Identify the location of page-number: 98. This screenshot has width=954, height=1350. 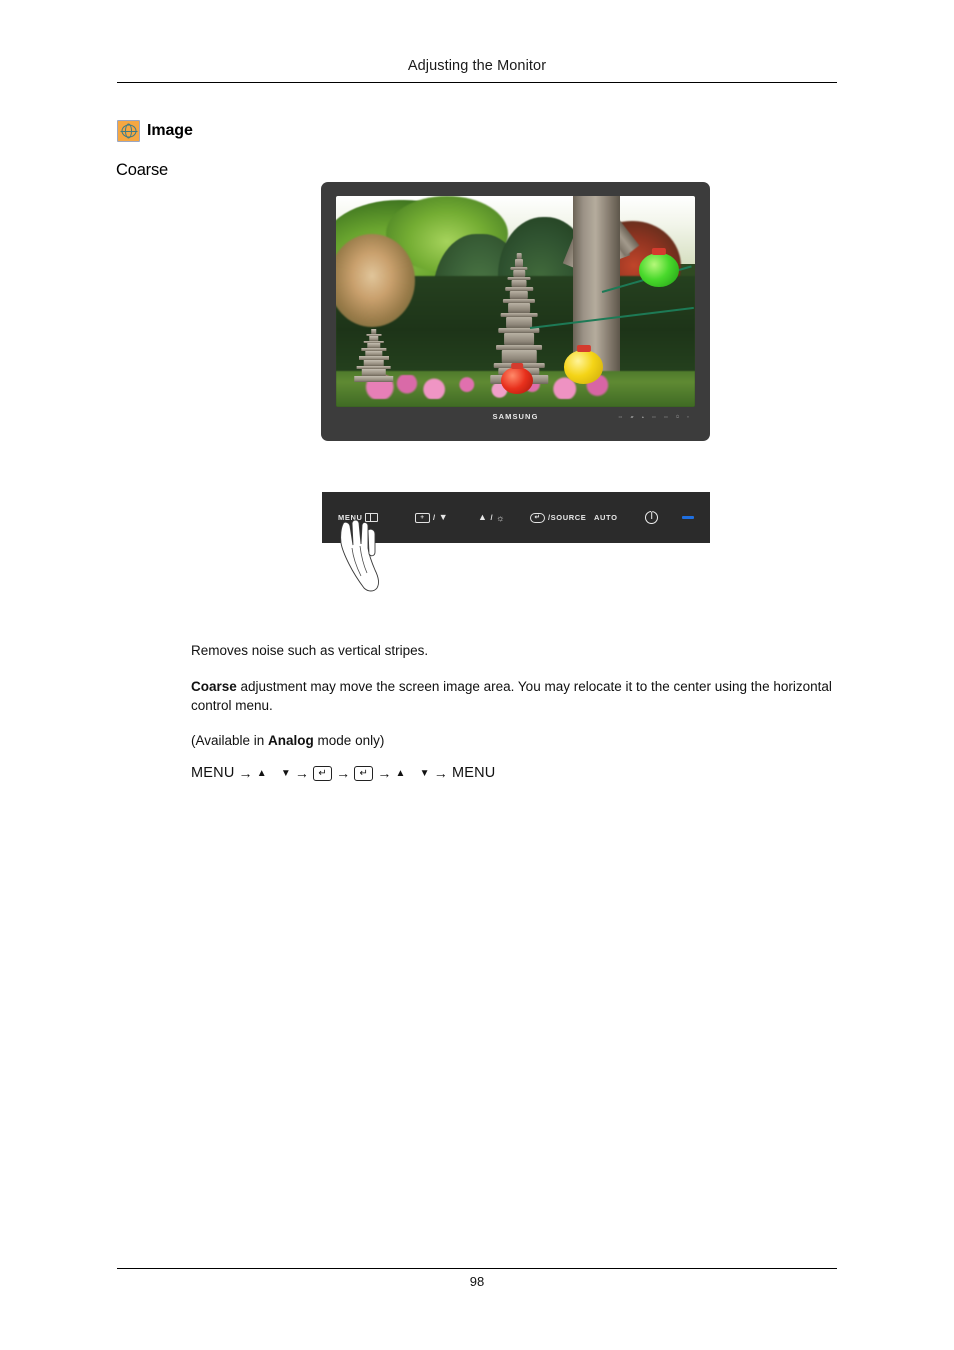
(477, 1281).